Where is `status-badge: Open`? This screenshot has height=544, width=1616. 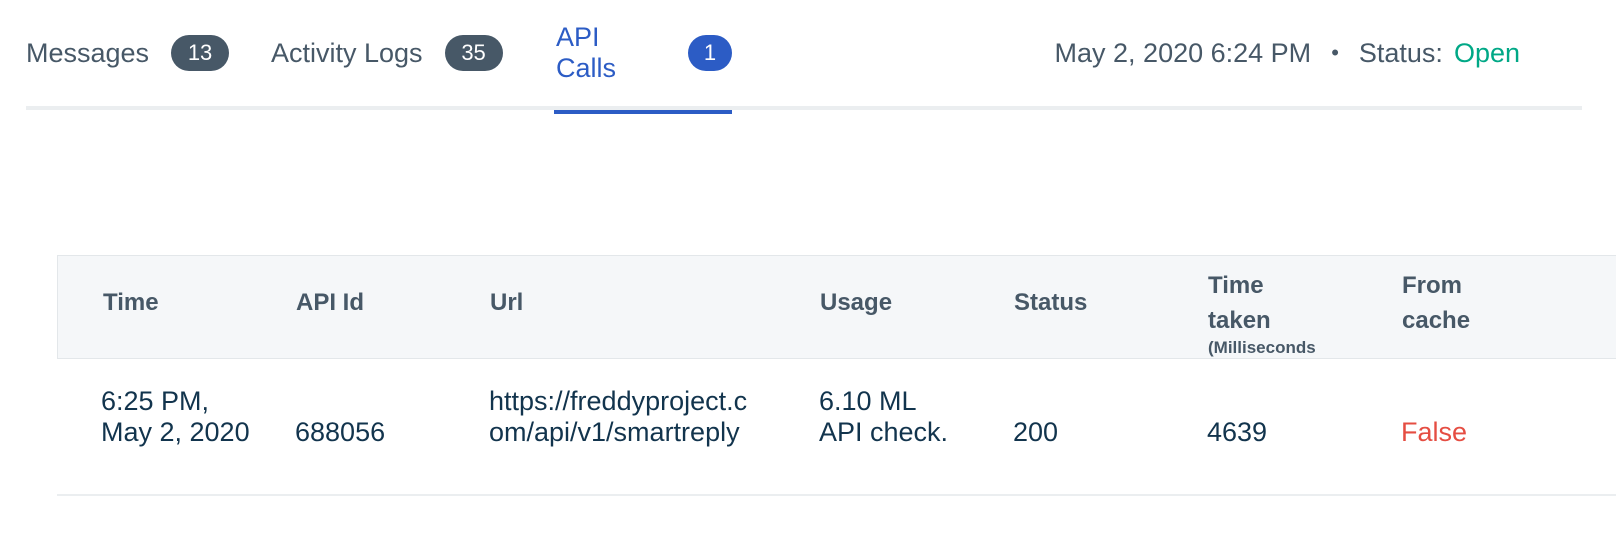
status-badge: Open is located at coordinates (1486, 52).